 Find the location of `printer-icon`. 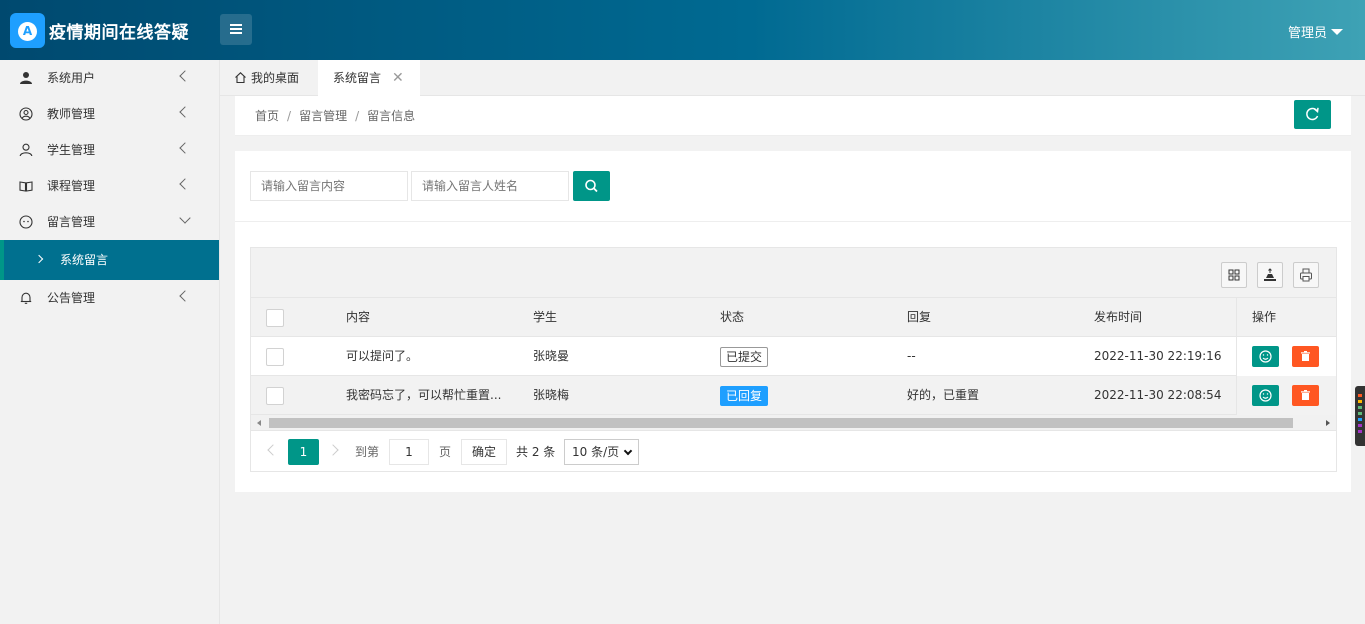

printer-icon is located at coordinates (1306, 275).